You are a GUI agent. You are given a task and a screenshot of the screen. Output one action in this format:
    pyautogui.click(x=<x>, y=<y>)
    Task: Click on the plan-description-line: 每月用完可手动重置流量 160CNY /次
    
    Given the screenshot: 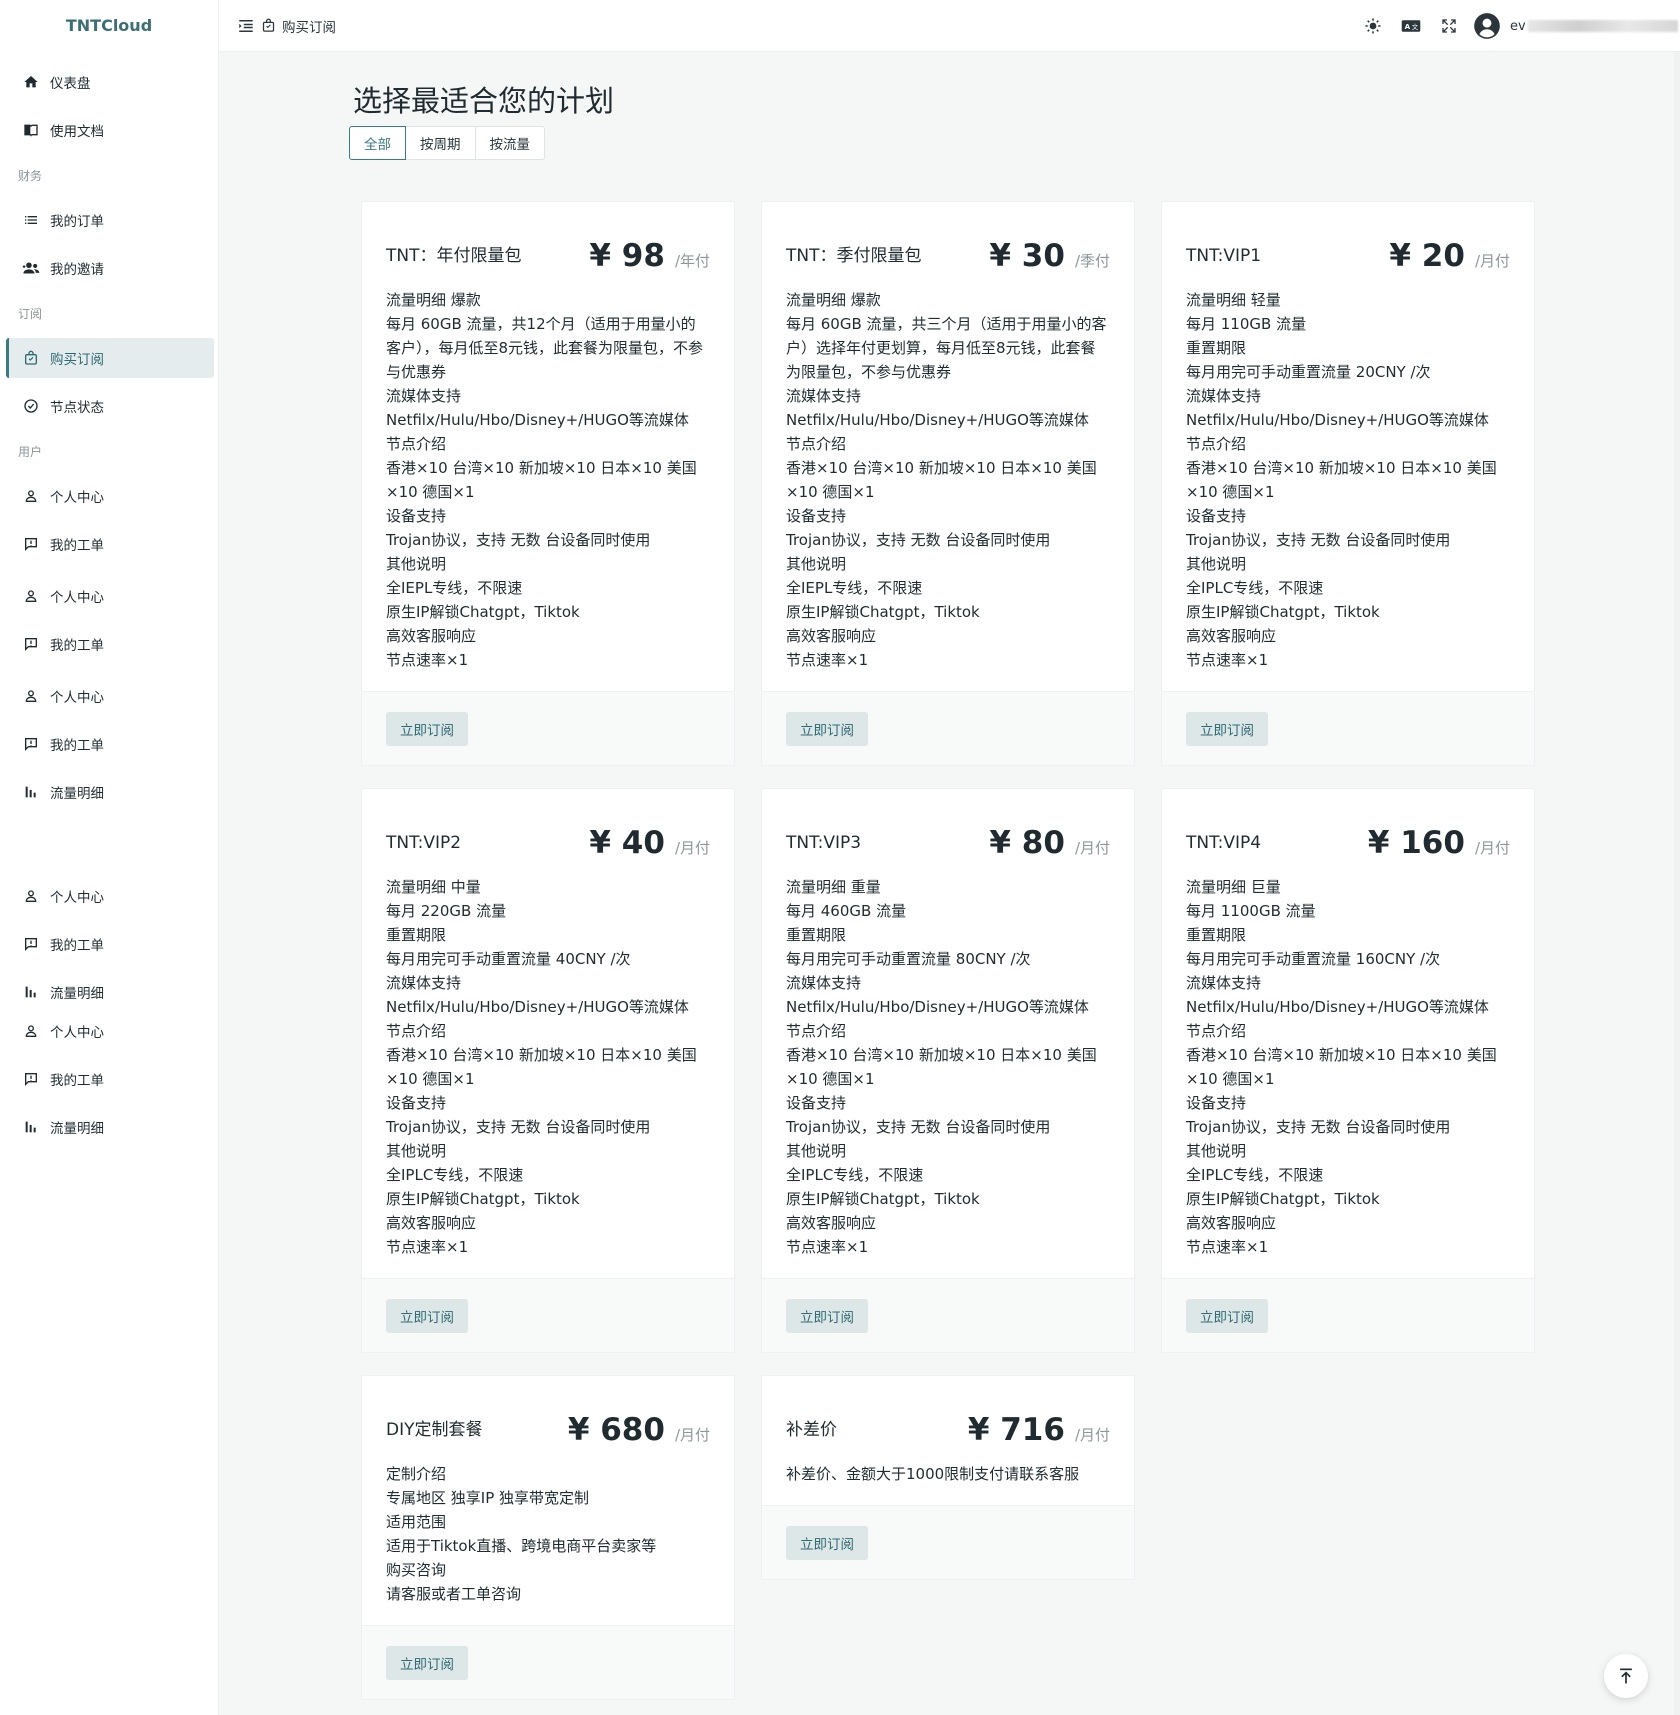 What is the action you would take?
    pyautogui.click(x=1313, y=959)
    